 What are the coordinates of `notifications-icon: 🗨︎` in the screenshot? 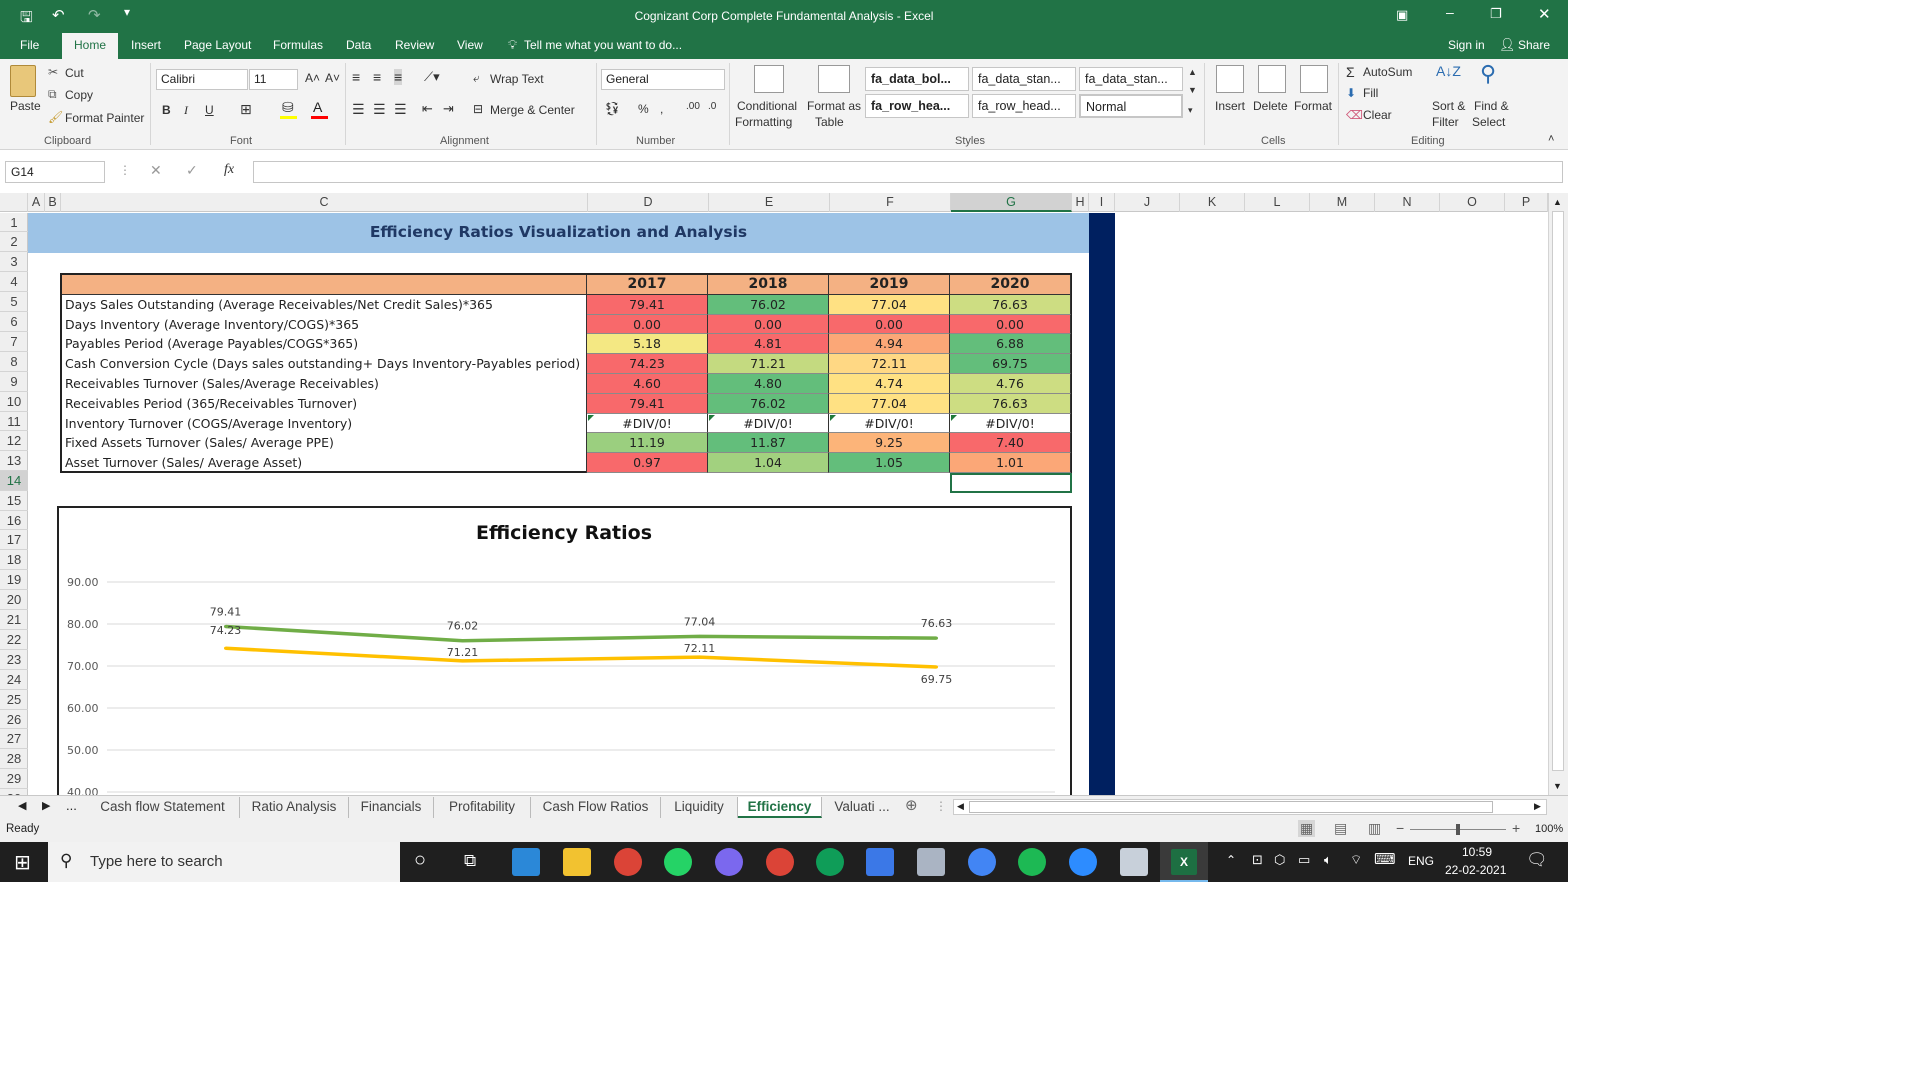 It's located at (1537, 860).